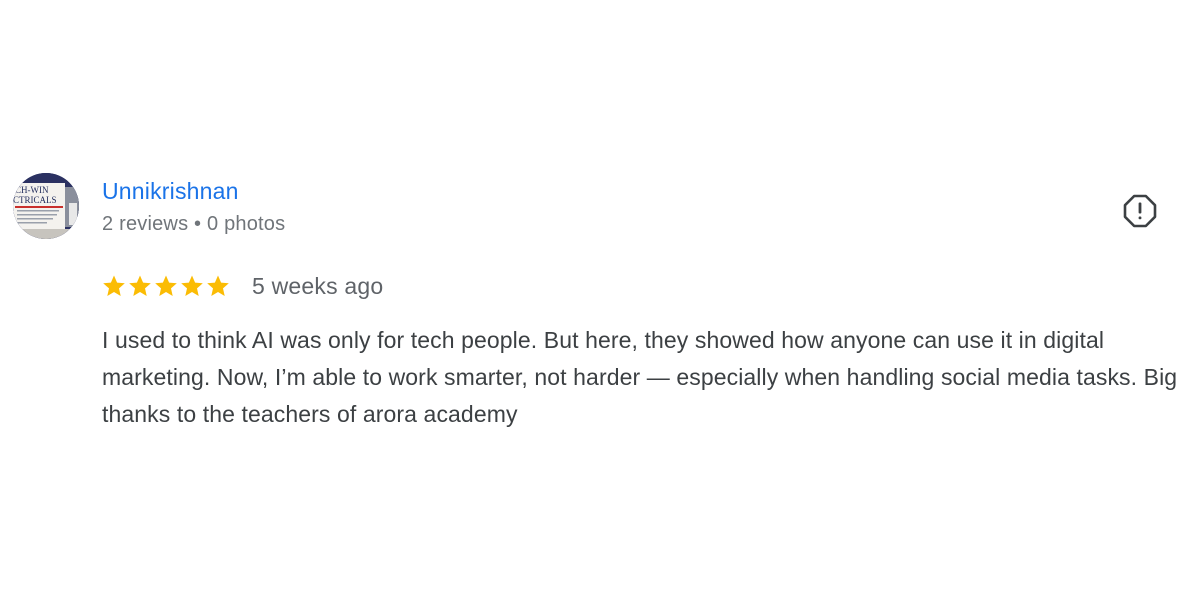  What do you see at coordinates (318, 285) in the screenshot?
I see `review-date: 5 weeks ago` at bounding box center [318, 285].